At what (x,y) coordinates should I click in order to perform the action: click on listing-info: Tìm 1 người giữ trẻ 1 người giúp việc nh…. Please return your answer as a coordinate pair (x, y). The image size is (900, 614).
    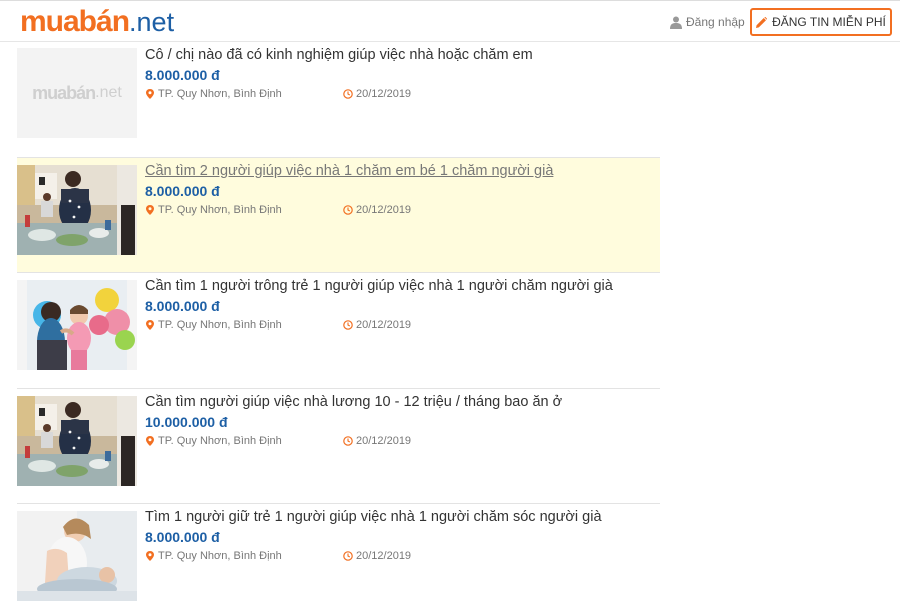
    Looking at the image, I should click on (402, 537).